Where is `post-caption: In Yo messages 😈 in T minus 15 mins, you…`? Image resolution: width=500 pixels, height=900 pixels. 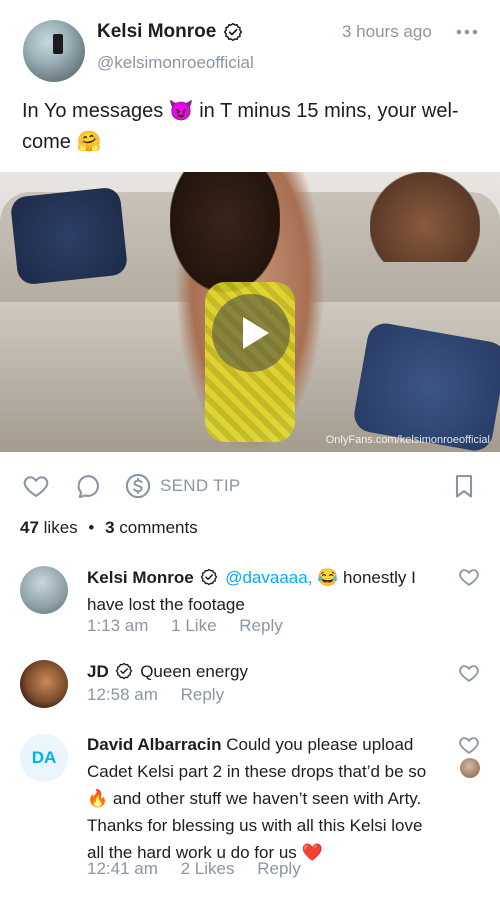 post-caption: In Yo messages 😈 in T minus 15 mins, you… is located at coordinates (240, 126).